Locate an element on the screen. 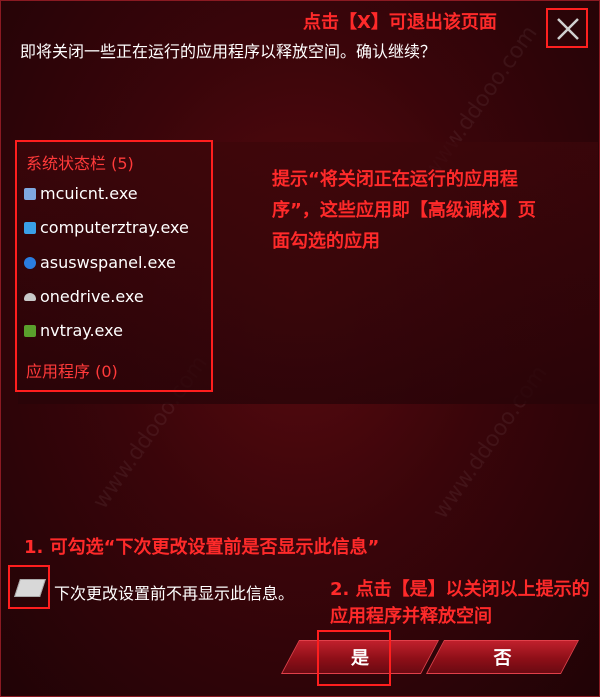 This screenshot has width=600, height=697. yes-button: 是 is located at coordinates (360, 657).